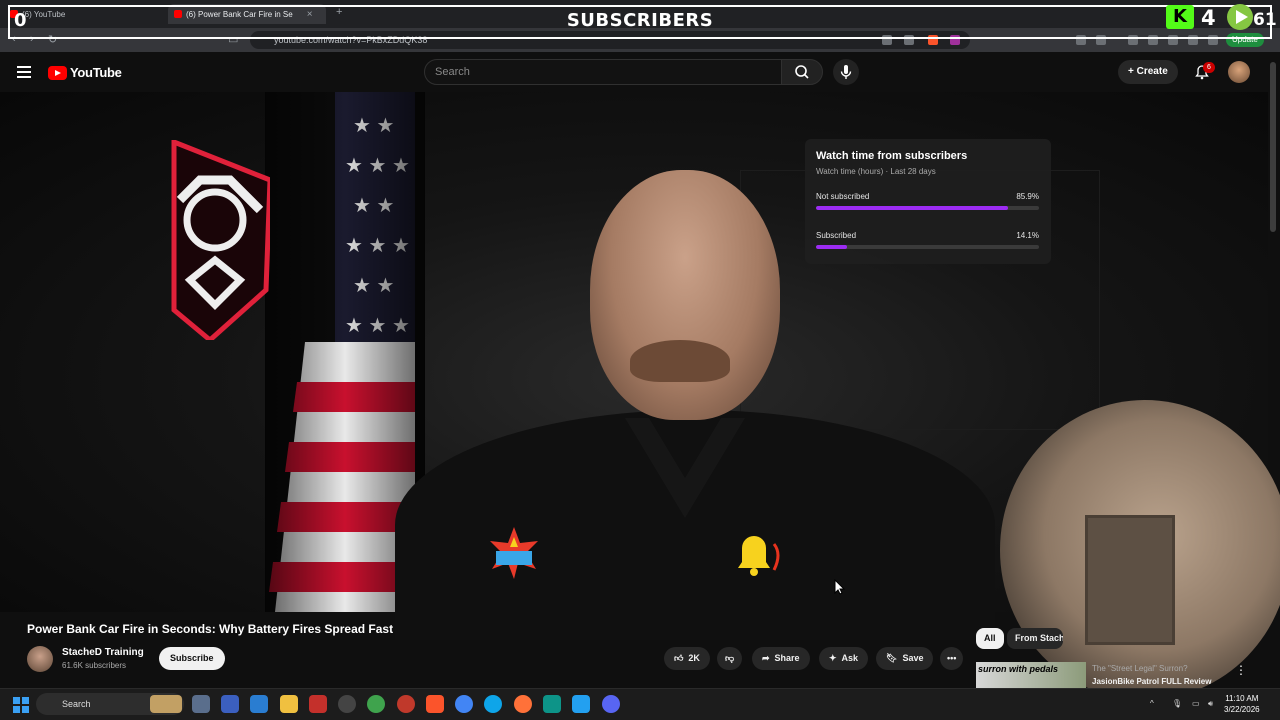 The height and width of the screenshot is (720, 1280). I want to click on channel-logo-animation, so click(514, 553).